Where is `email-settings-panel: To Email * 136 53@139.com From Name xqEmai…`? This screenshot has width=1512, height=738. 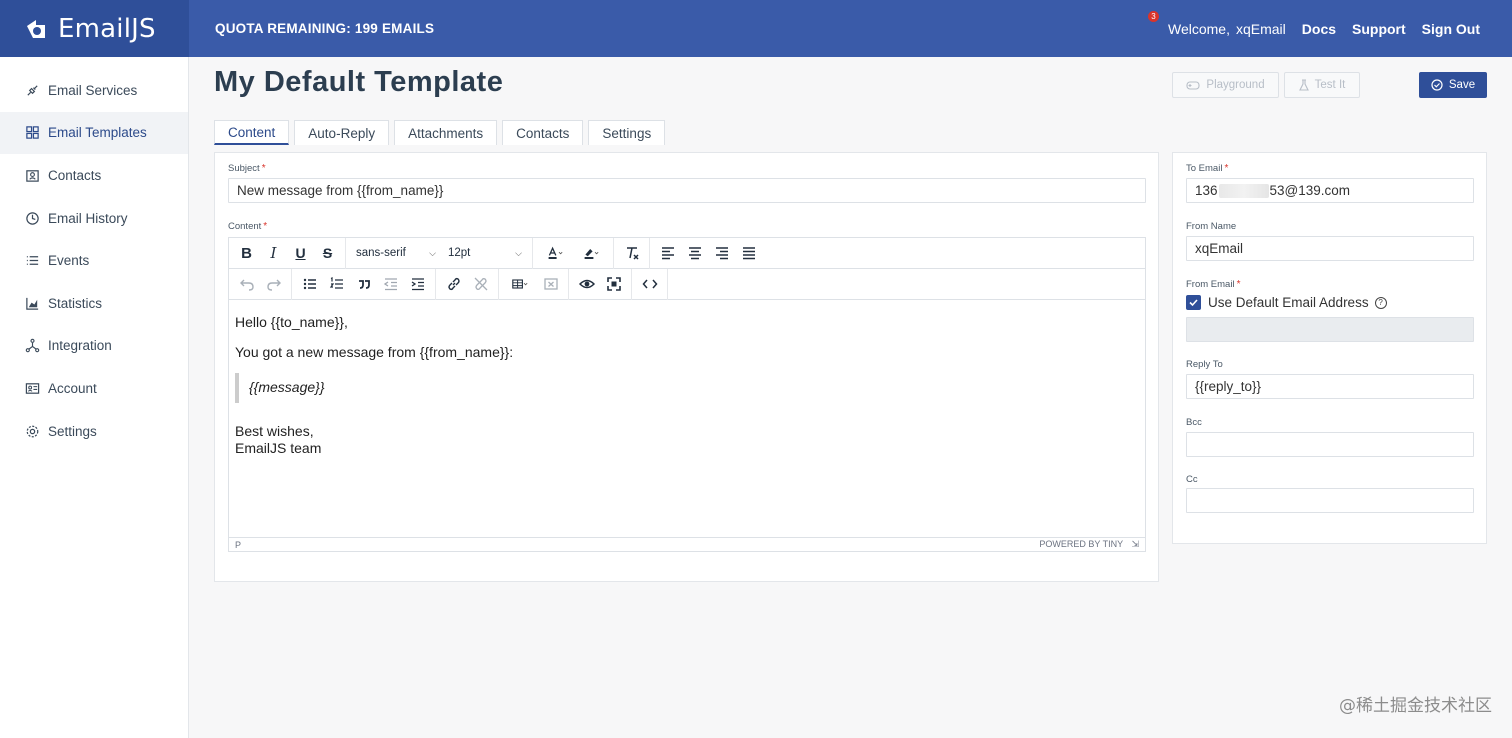
email-settings-panel: To Email * 136 53@139.com From Name xqEmai… is located at coordinates (1329, 348).